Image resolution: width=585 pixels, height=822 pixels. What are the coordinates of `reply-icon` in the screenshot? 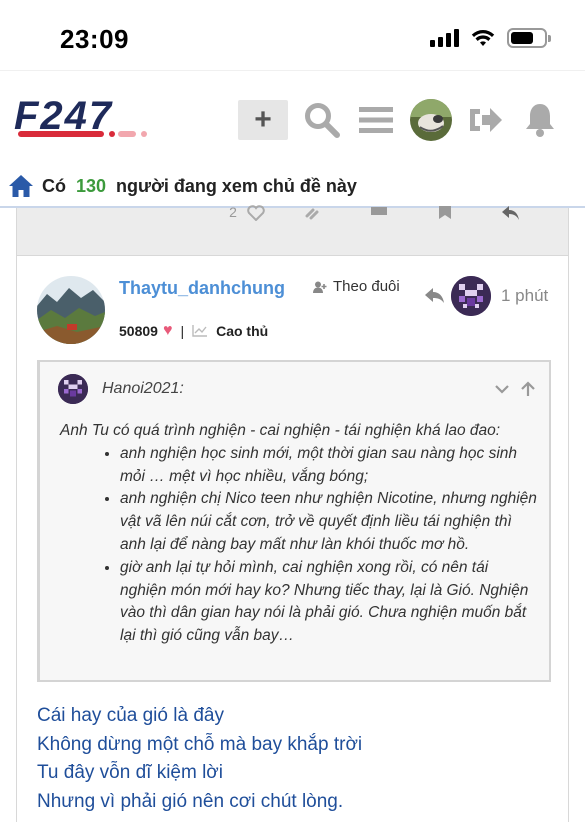 It's located at (510, 213).